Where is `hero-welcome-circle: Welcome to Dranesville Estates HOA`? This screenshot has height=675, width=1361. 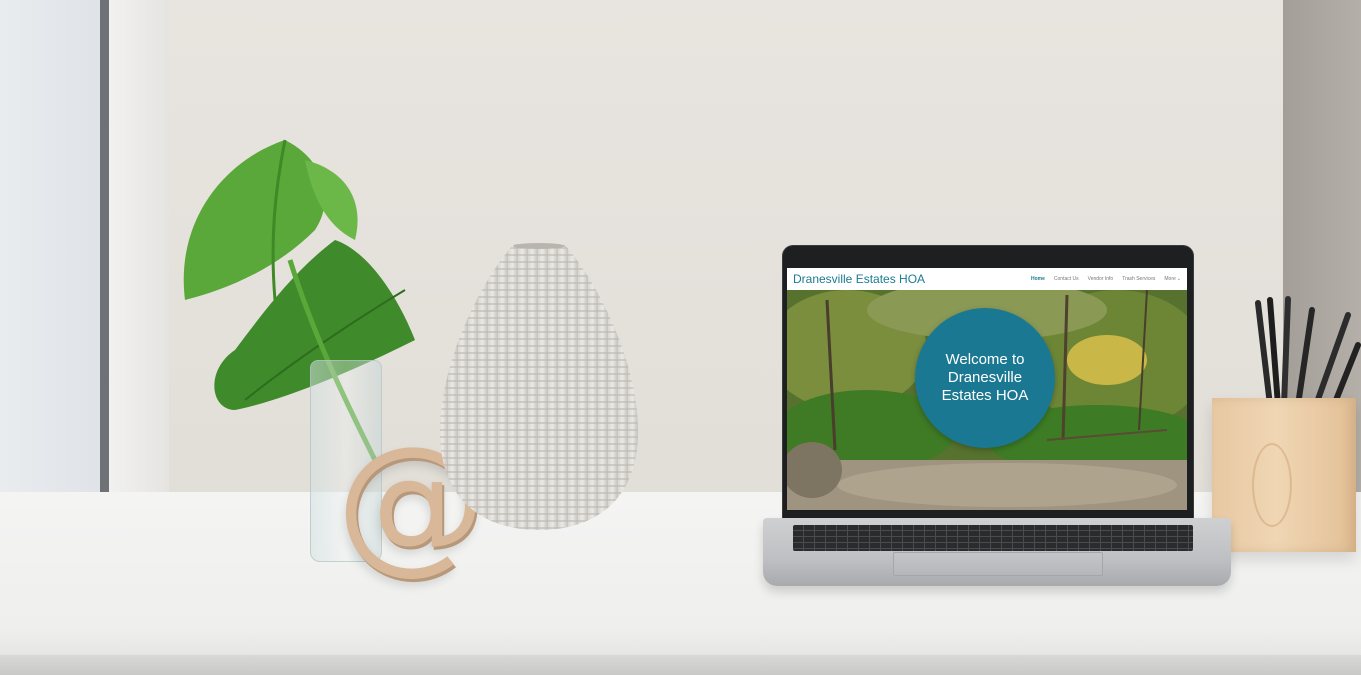 hero-welcome-circle: Welcome to Dranesville Estates HOA is located at coordinates (985, 378).